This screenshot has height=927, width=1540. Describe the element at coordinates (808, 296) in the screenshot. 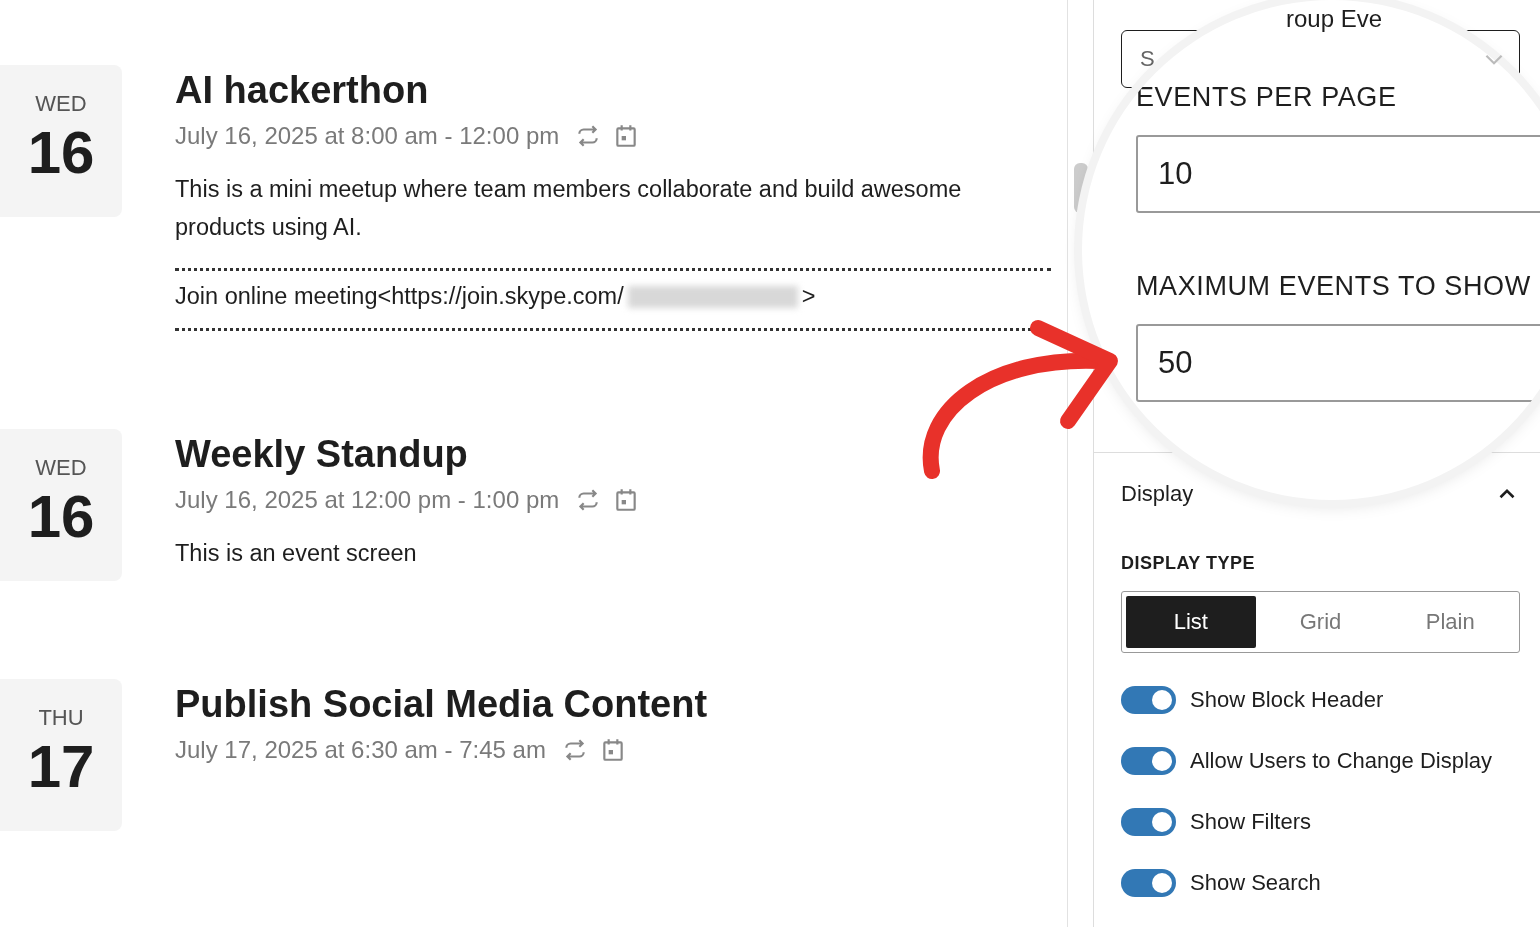

I see `link-bracket: >` at that location.